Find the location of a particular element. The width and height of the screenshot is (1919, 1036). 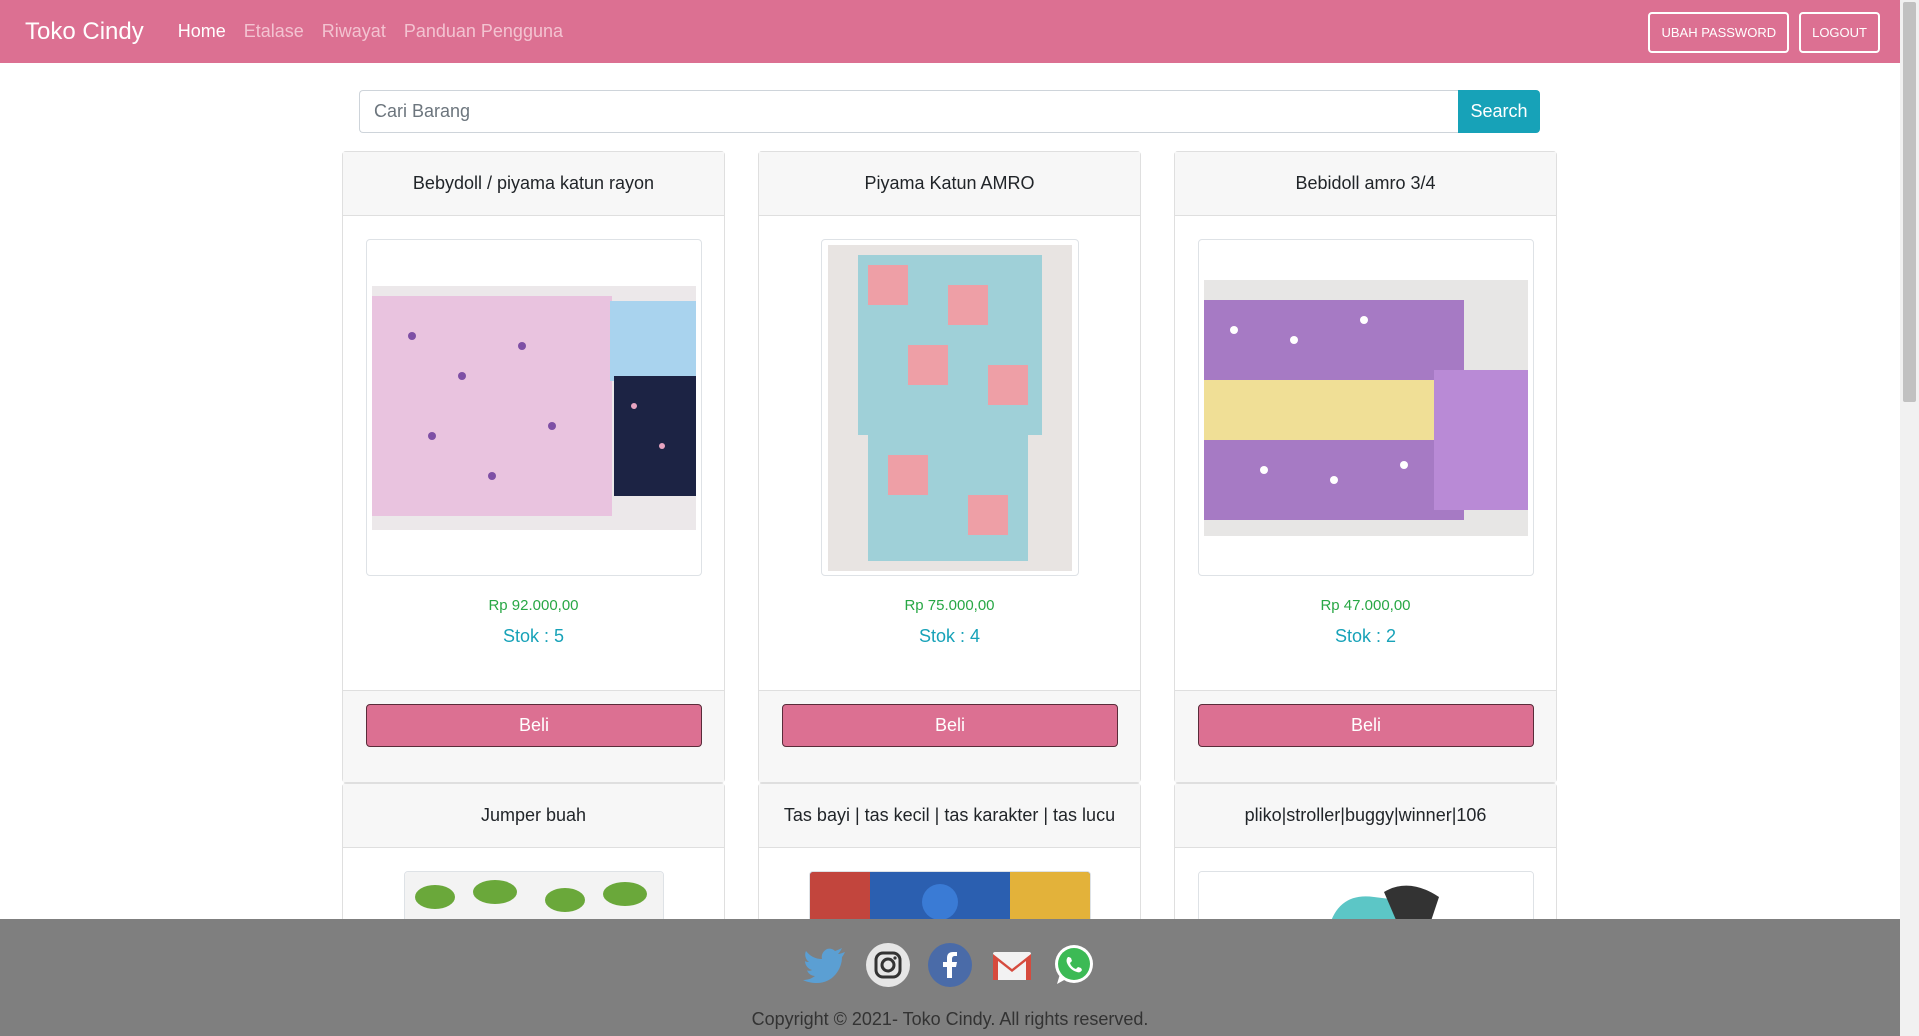

product-body: Rp 92.000,00 Stok : 5 is located at coordinates (533, 453).